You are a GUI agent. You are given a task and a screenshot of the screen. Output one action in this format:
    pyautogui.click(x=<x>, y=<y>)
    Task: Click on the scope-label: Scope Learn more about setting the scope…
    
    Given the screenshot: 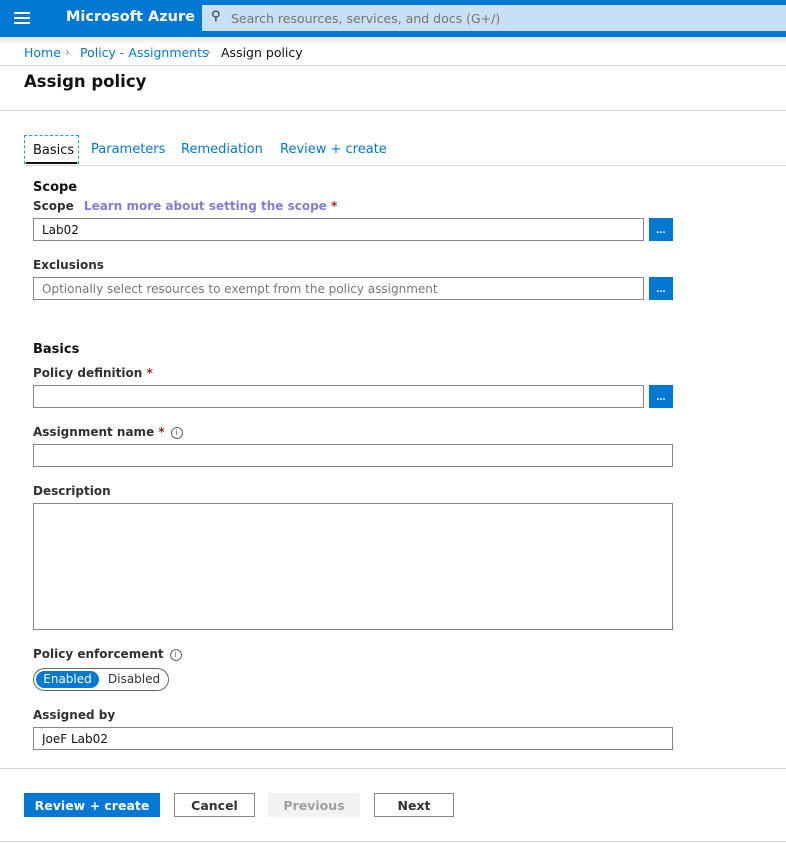 What is the action you would take?
    pyautogui.click(x=185, y=206)
    